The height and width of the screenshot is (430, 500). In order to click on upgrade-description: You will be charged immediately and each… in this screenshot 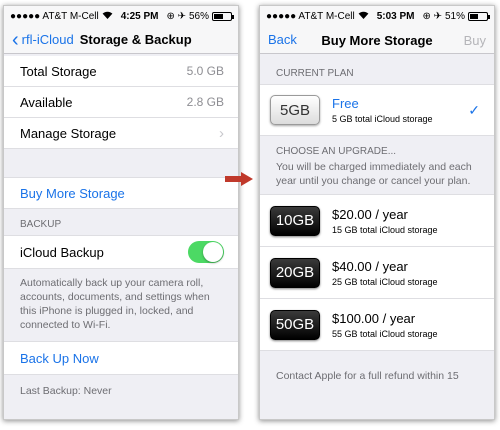, I will do `click(374, 174)`.